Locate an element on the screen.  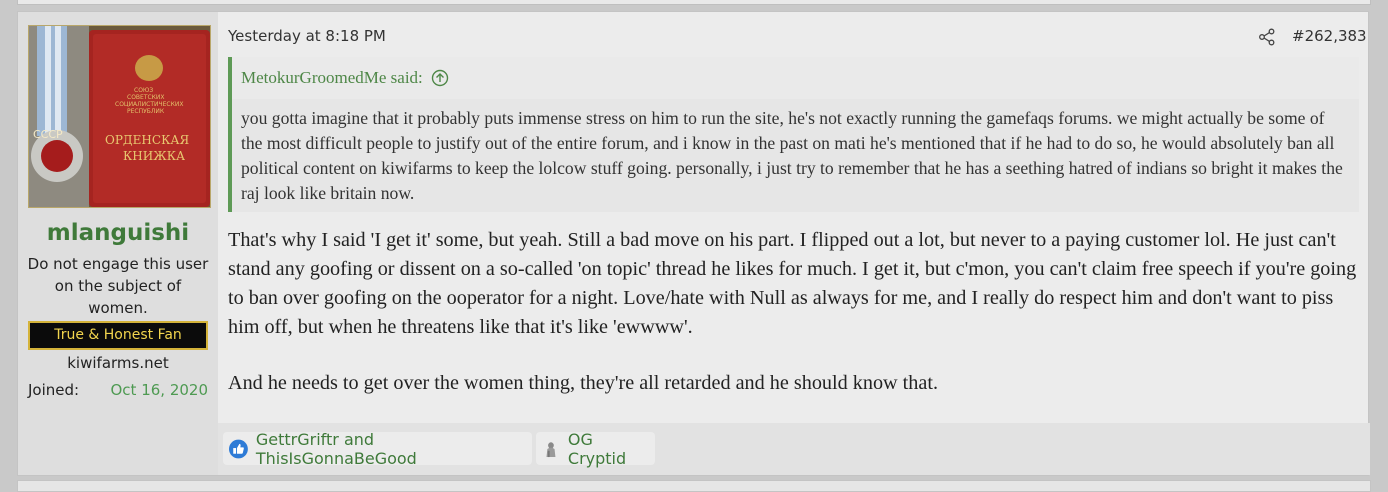
reaction-like: GettrGriftr and ThisIsGonnaBeGood is located at coordinates (377, 448).